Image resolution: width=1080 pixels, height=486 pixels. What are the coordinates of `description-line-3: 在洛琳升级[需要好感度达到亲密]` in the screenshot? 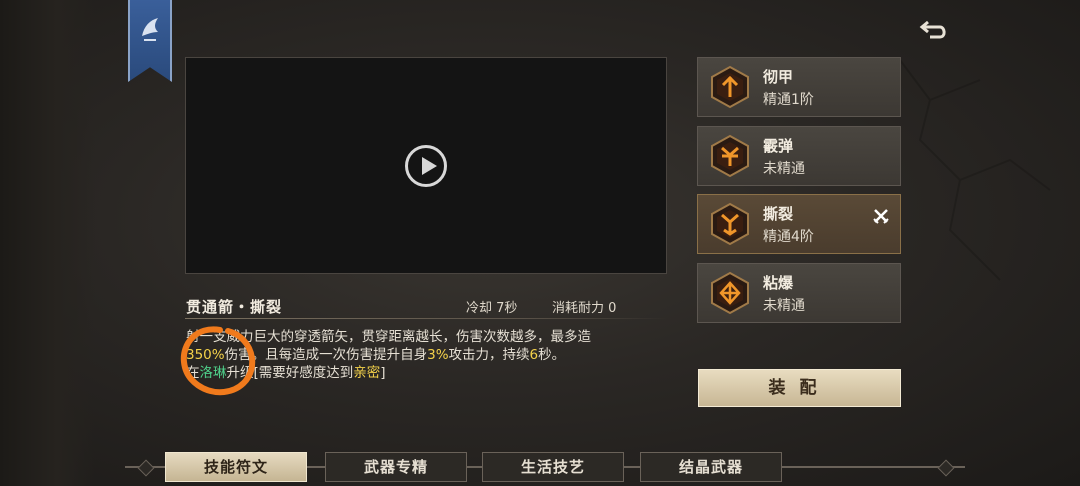 It's located at (429, 373).